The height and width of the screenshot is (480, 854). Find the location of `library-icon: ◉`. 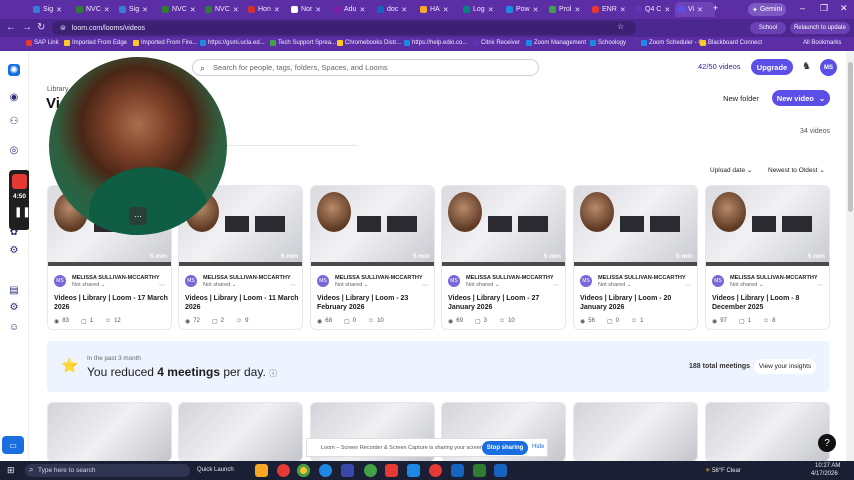

library-icon: ◉ is located at coordinates (14, 97).